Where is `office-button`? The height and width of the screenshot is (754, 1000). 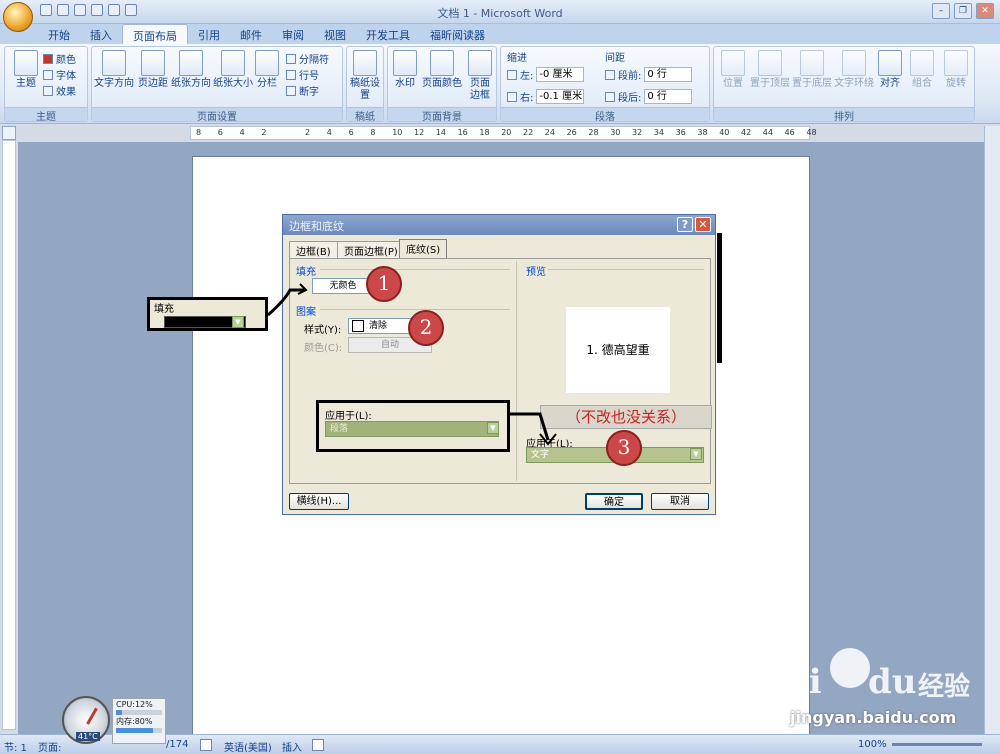
office-button is located at coordinates (18, 17).